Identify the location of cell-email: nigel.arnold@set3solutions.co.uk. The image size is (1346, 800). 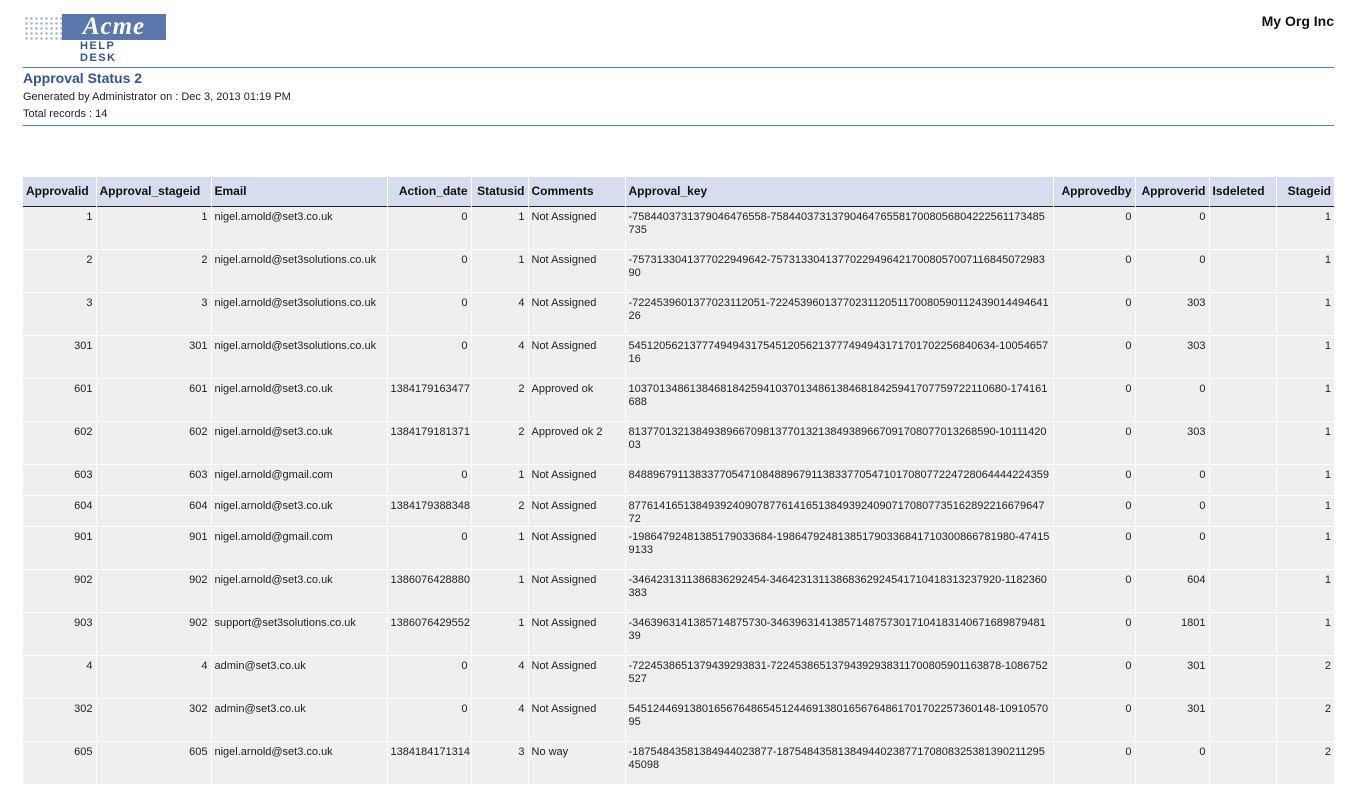
(298, 357).